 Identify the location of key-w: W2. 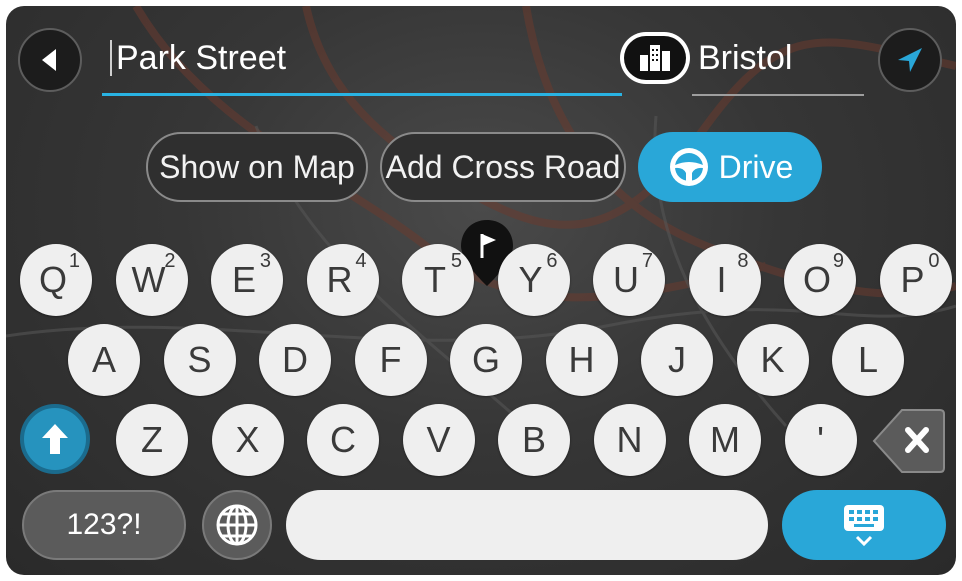
(151, 280).